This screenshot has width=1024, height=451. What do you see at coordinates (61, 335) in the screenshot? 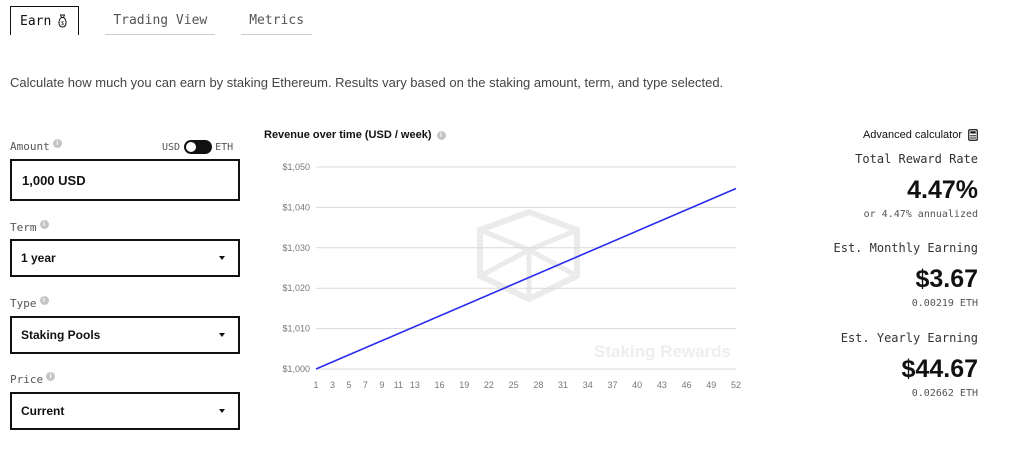
I see `type-select-value: Staking Pools` at bounding box center [61, 335].